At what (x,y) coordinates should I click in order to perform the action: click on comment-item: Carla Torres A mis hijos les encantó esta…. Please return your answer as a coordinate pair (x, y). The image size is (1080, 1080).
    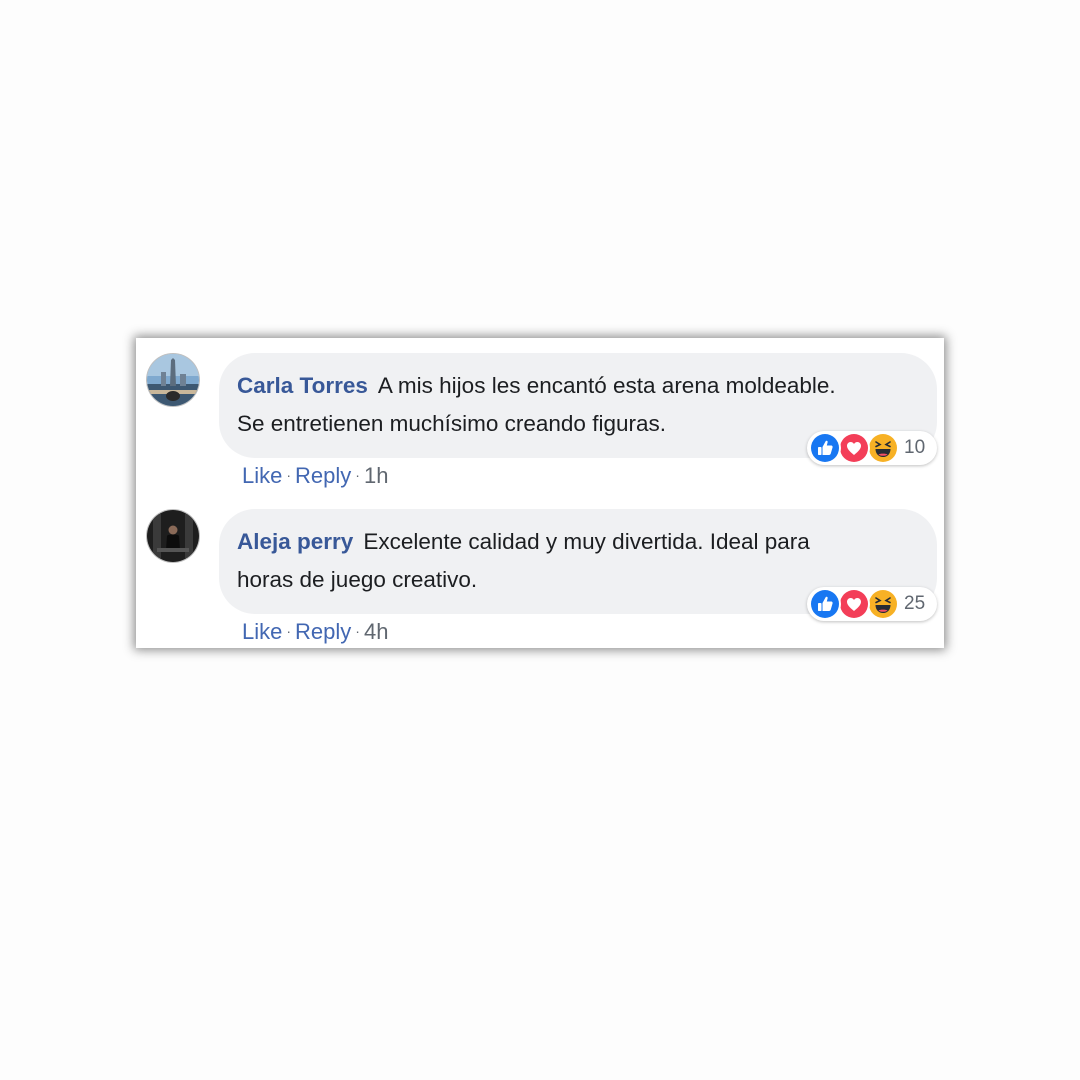
    Looking at the image, I should click on (540, 413).